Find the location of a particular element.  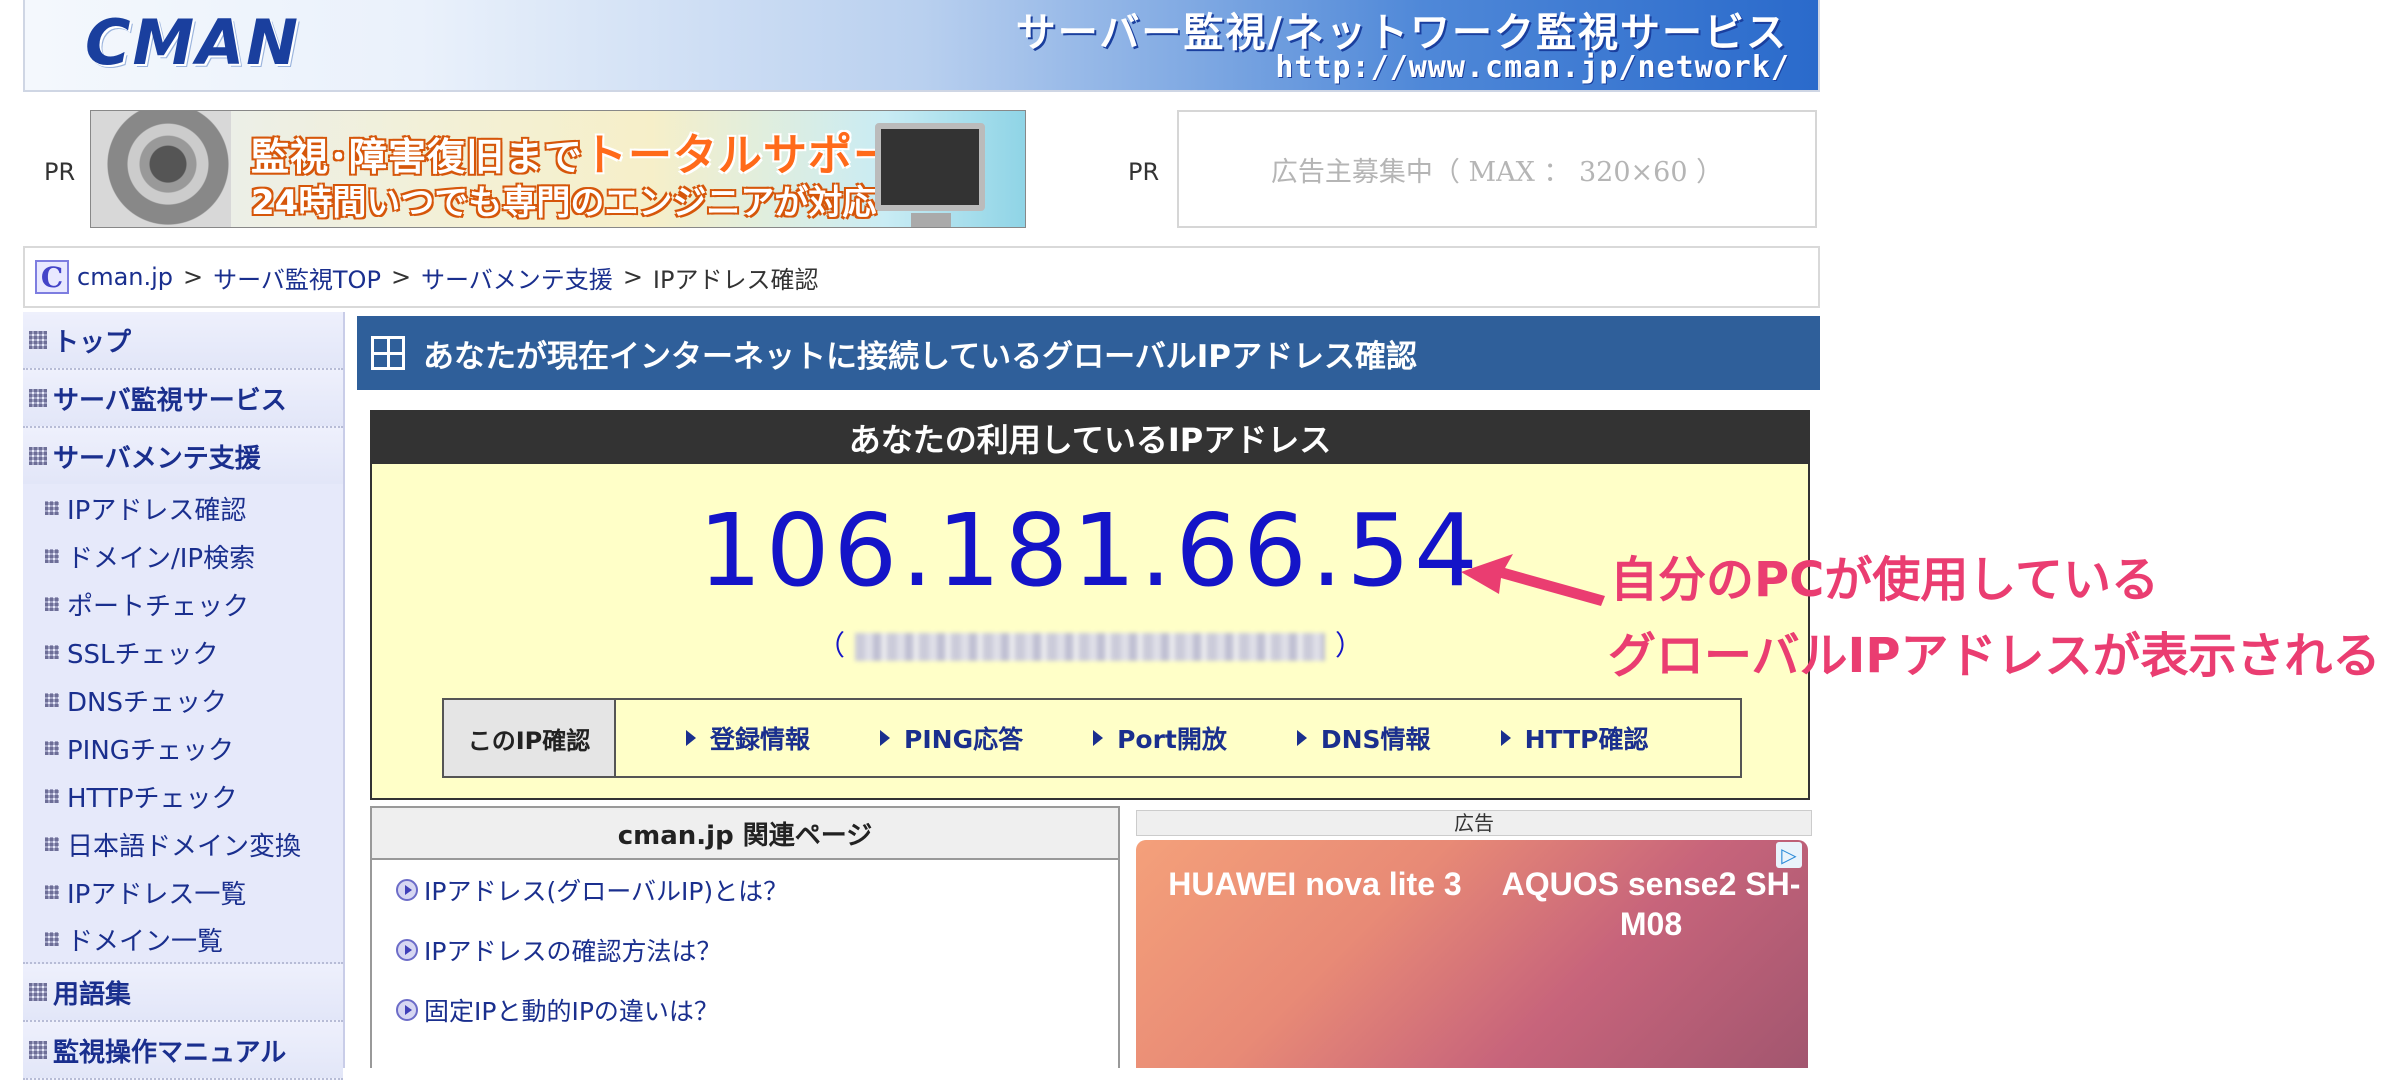

related-link: 固定IPと動的IPの違いは？ is located at coordinates (745, 1010).